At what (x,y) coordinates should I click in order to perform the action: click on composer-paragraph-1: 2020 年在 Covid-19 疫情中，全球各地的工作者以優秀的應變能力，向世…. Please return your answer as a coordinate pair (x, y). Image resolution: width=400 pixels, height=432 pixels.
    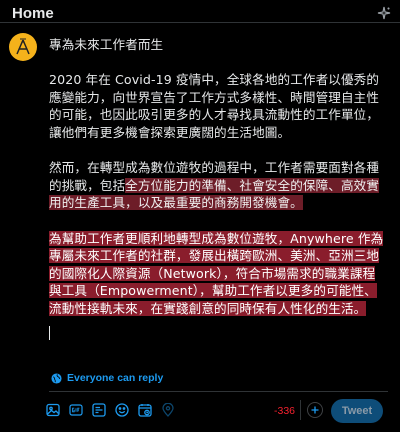
    Looking at the image, I should click on (214, 106).